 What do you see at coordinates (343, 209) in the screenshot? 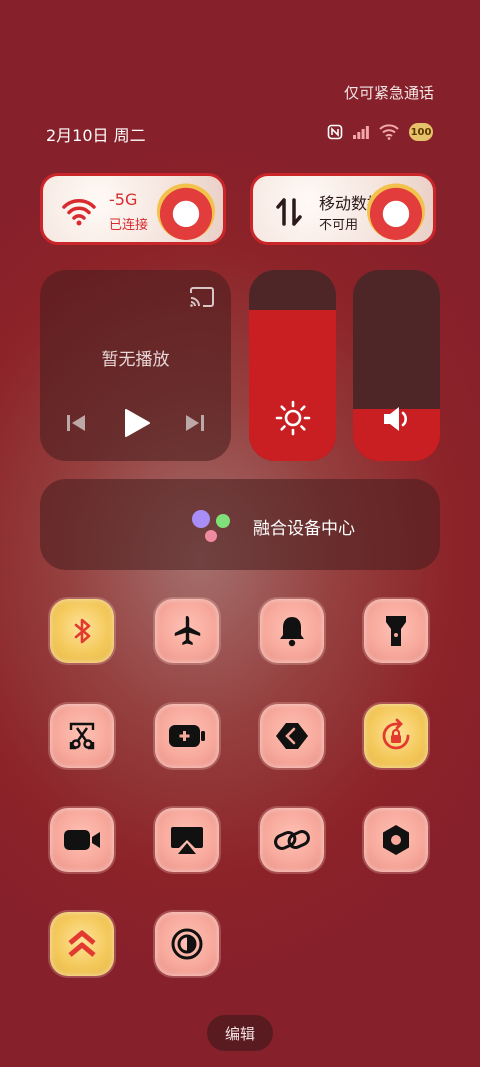
I see `mobile-data-tile: 移动数据 不可用` at bounding box center [343, 209].